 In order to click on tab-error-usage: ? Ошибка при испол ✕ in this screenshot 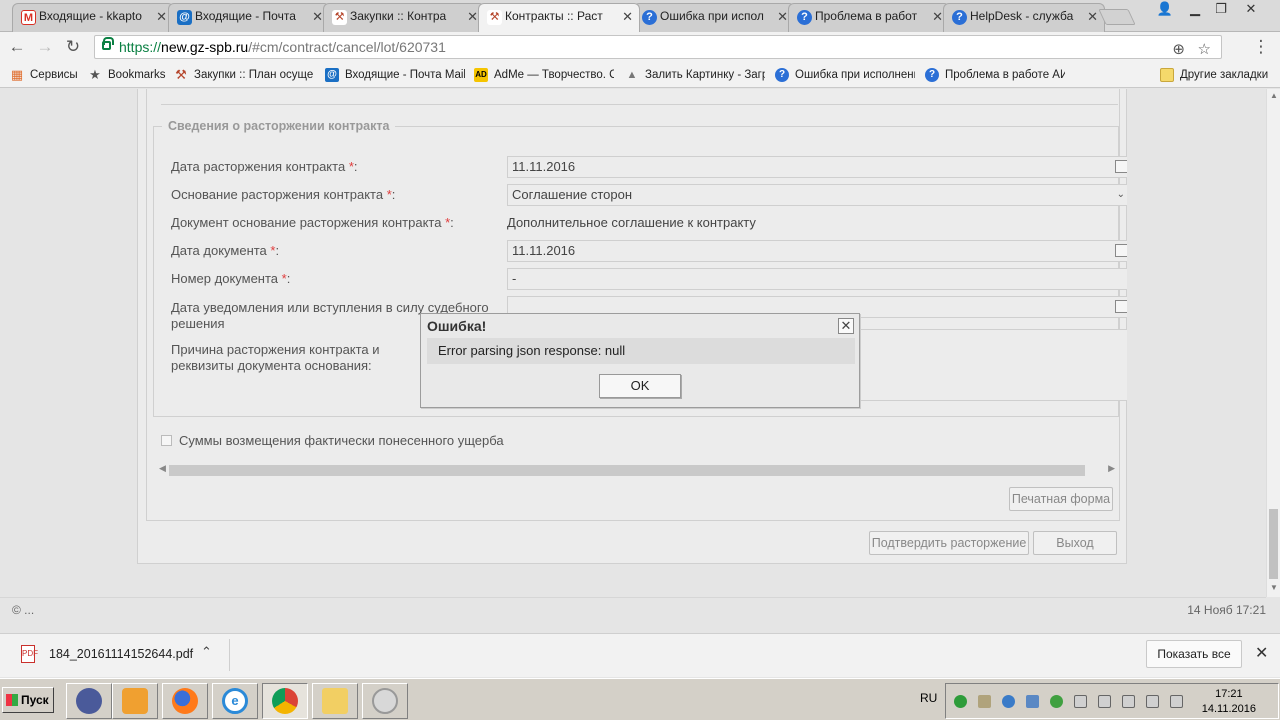, I will do `click(714, 17)`.